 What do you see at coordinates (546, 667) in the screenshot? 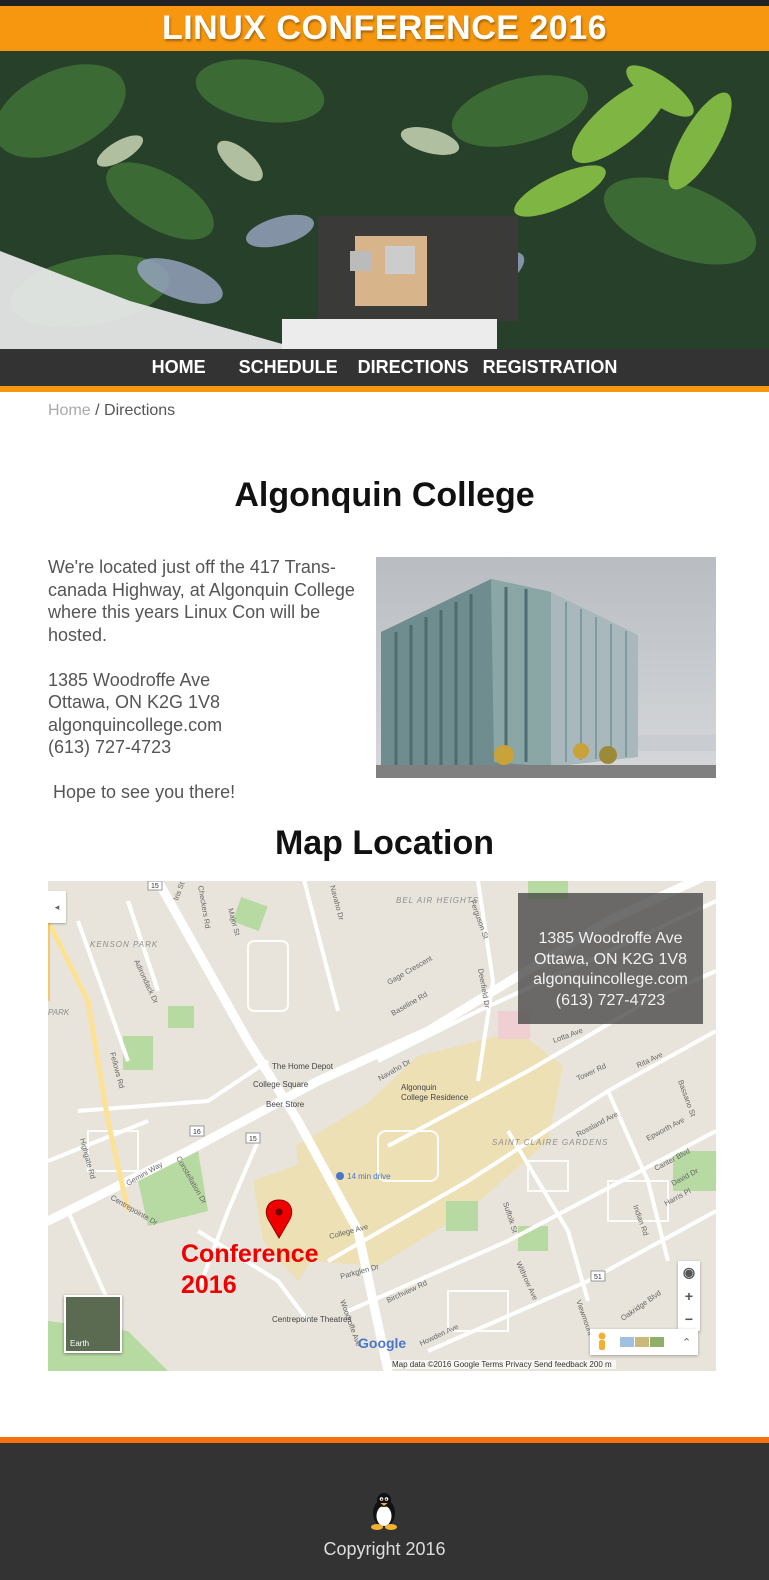
I see `college-building-photo` at bounding box center [546, 667].